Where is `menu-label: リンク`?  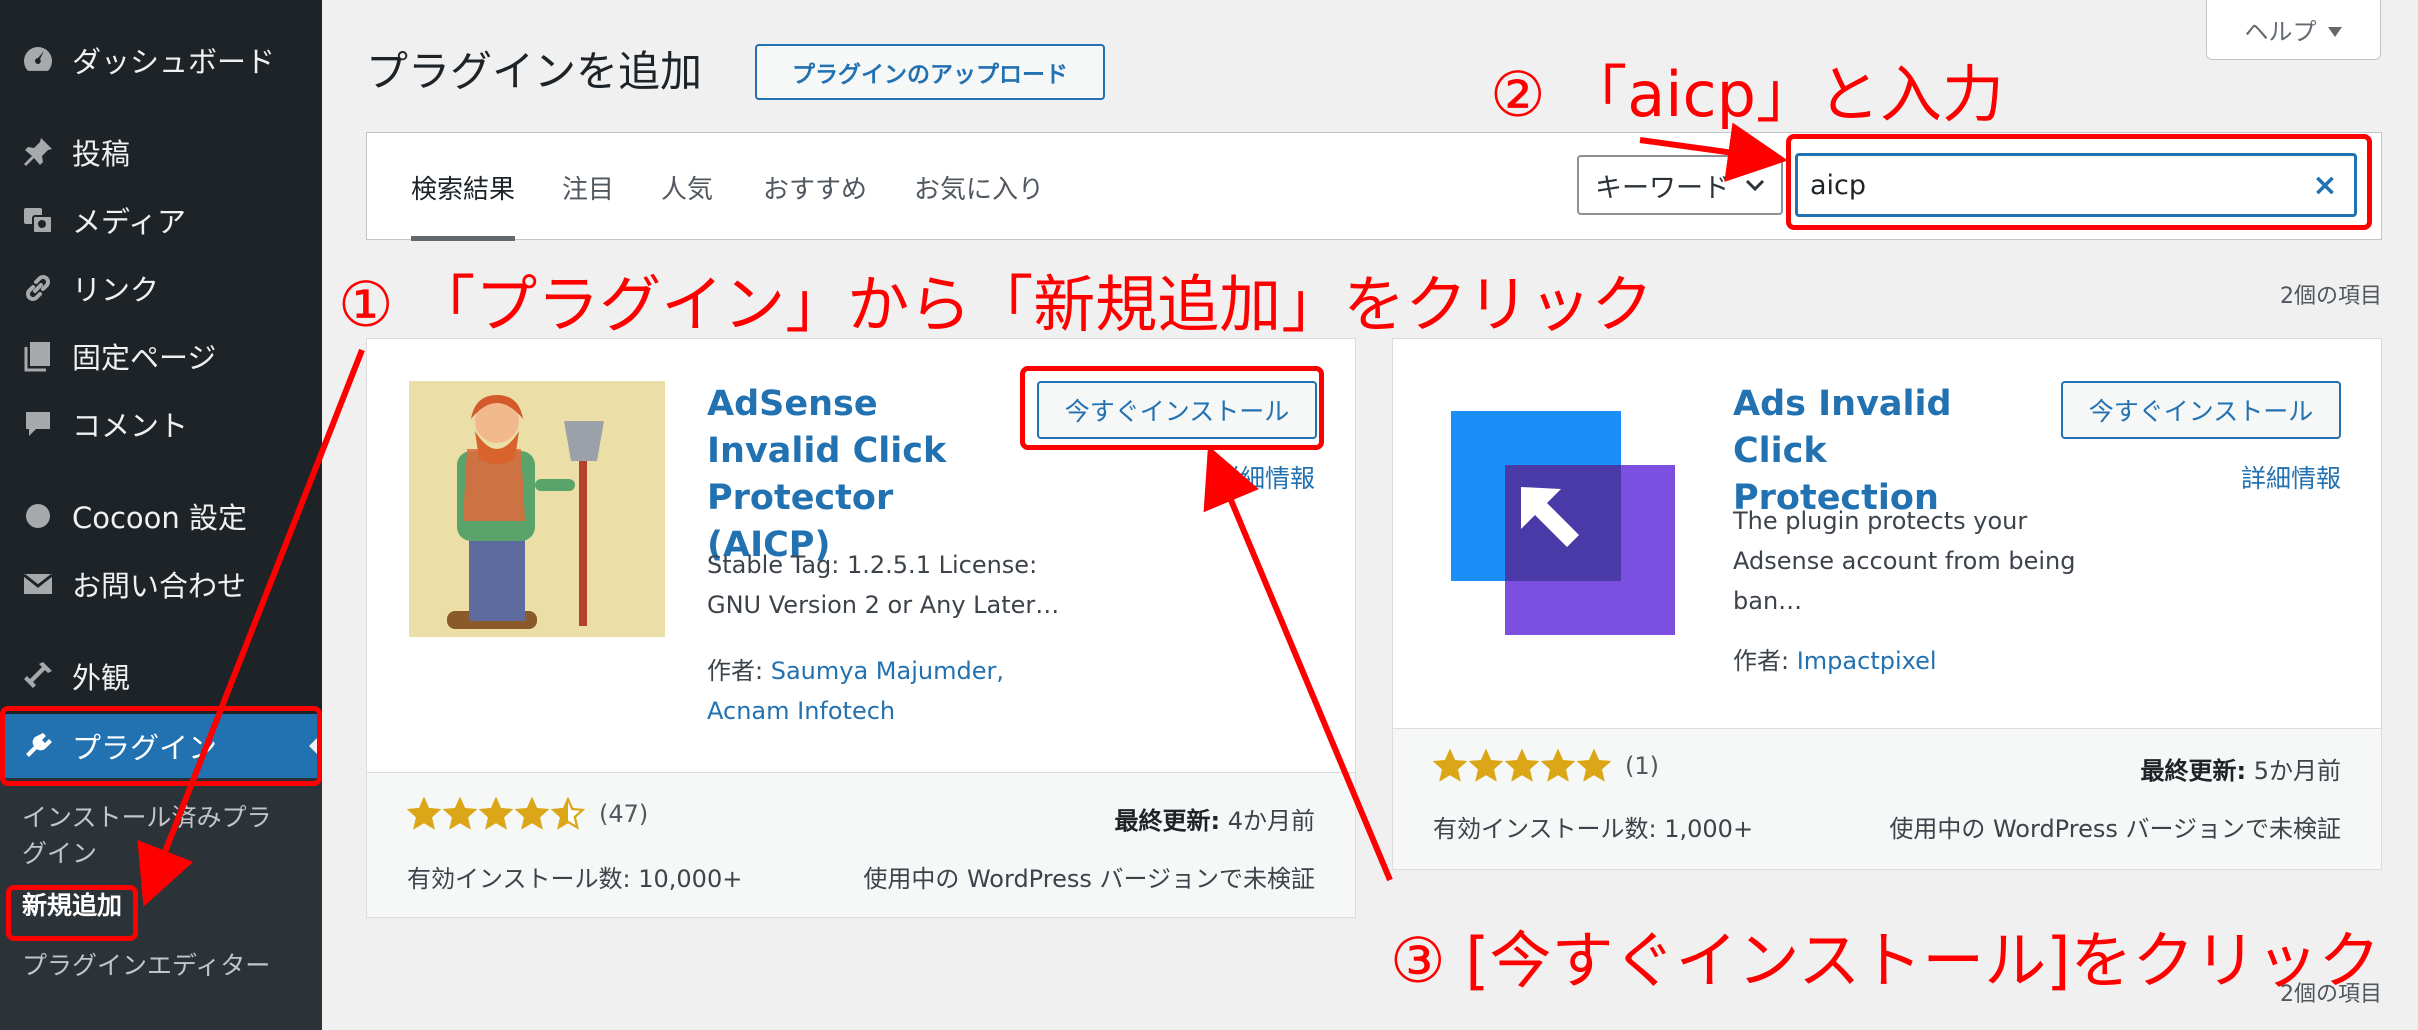 menu-label: リンク is located at coordinates (116, 290).